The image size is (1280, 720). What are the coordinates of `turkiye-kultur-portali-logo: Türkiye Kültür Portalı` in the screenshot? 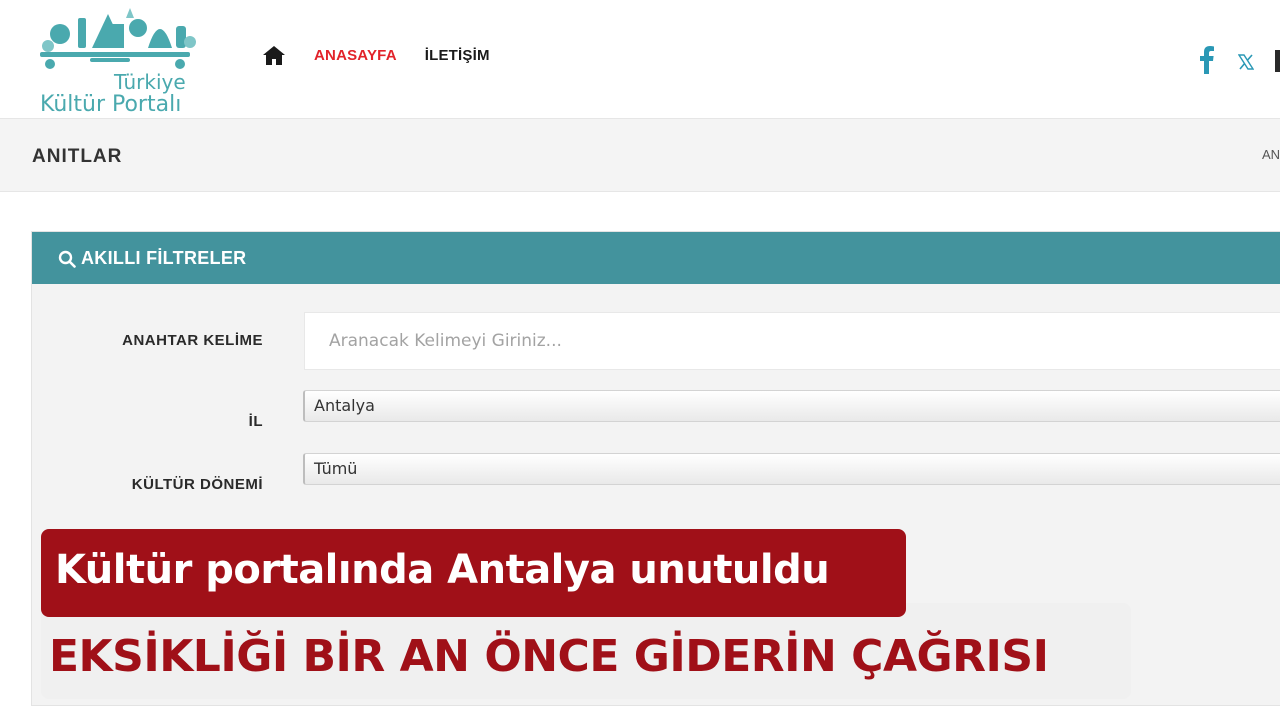 It's located at (115, 60).